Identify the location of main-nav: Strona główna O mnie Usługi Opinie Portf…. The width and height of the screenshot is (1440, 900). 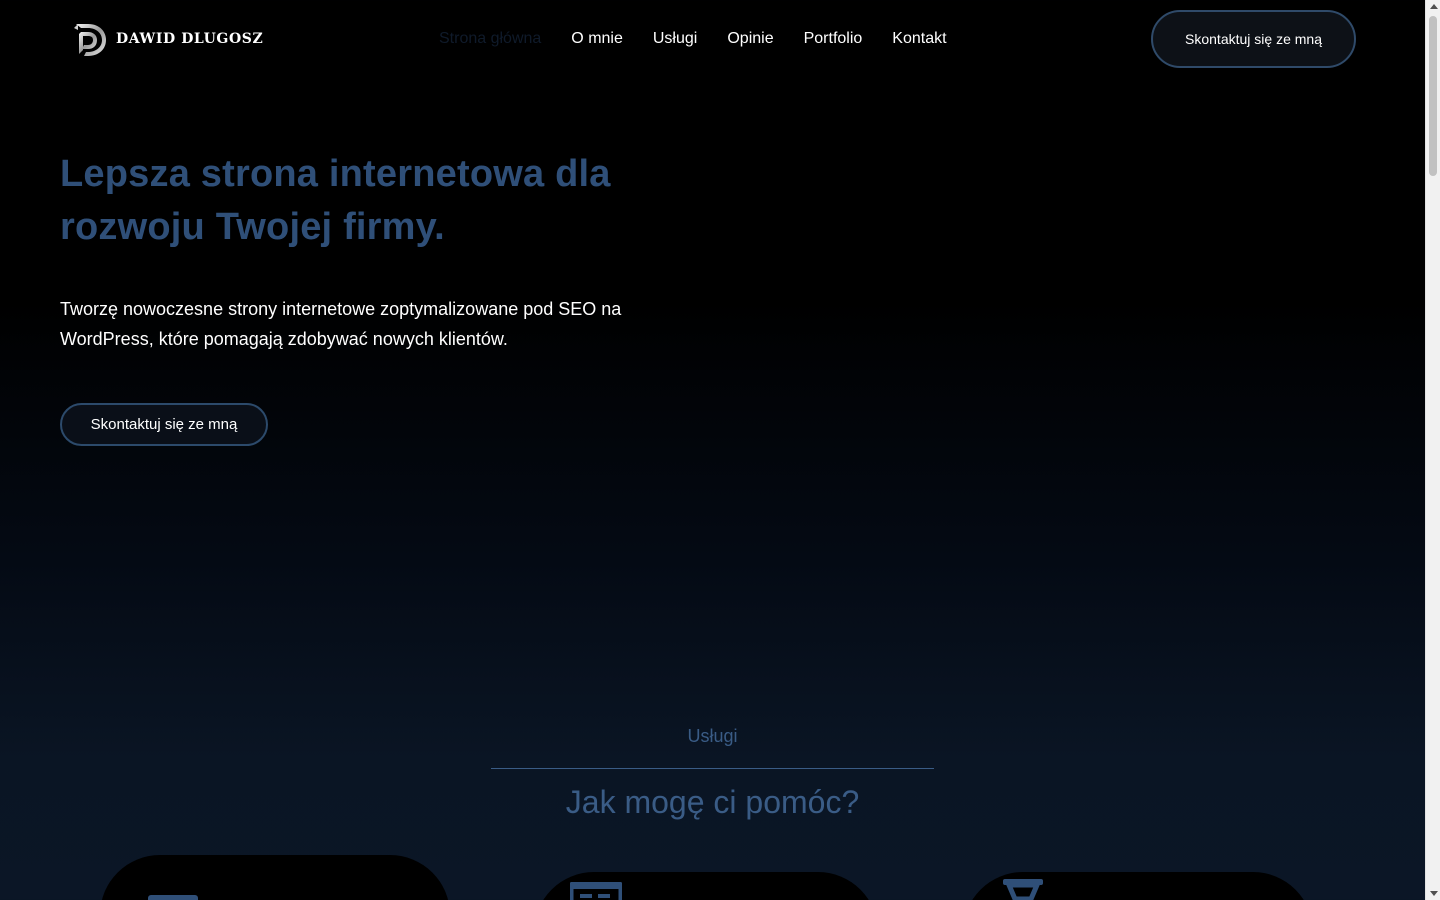
(693, 39).